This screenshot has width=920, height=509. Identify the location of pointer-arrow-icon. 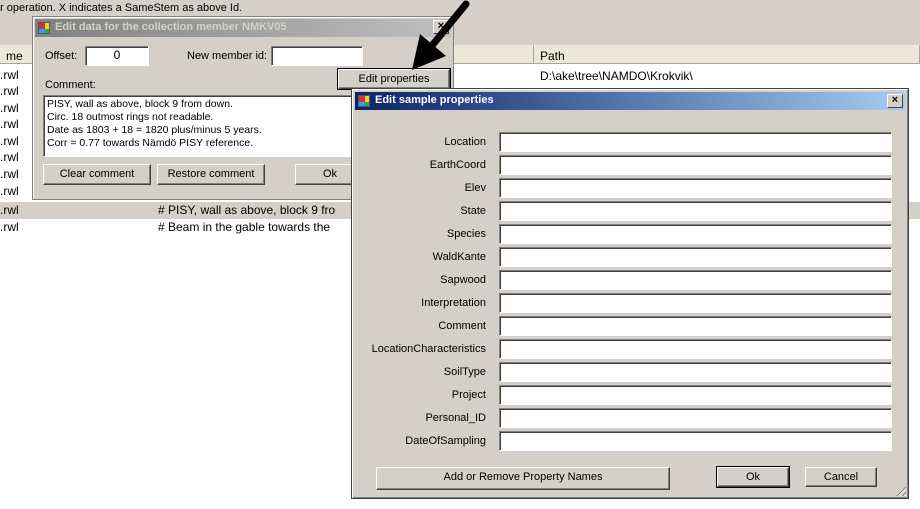
(441, 35).